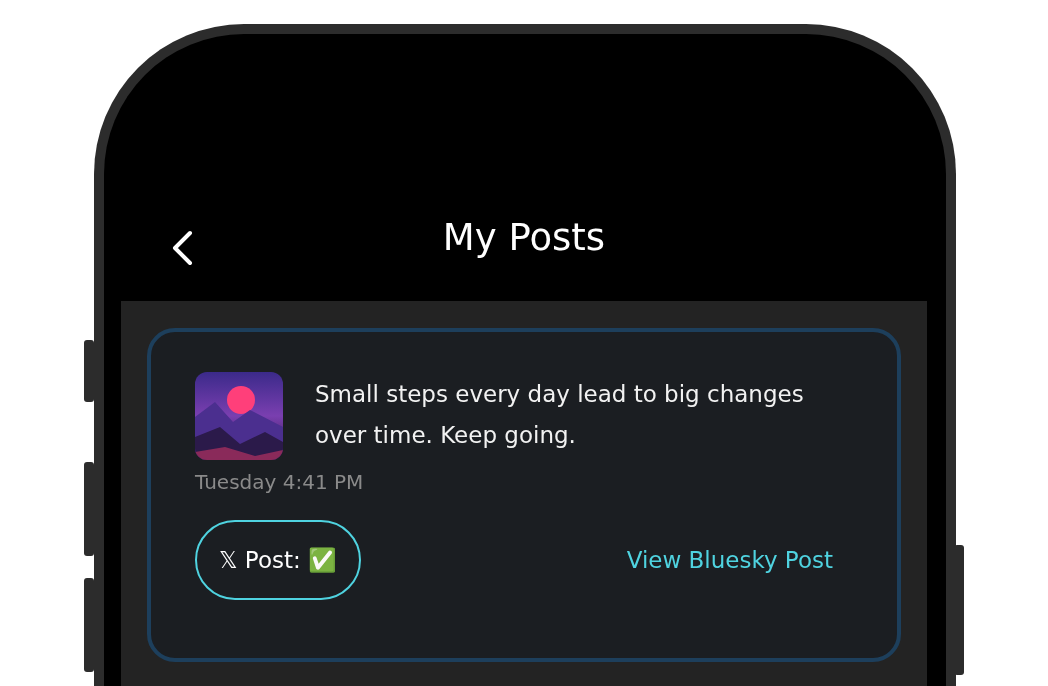 This screenshot has width=1048, height=686. I want to click on x-post-status-button: 𝕏 Post: ✅, so click(278, 560).